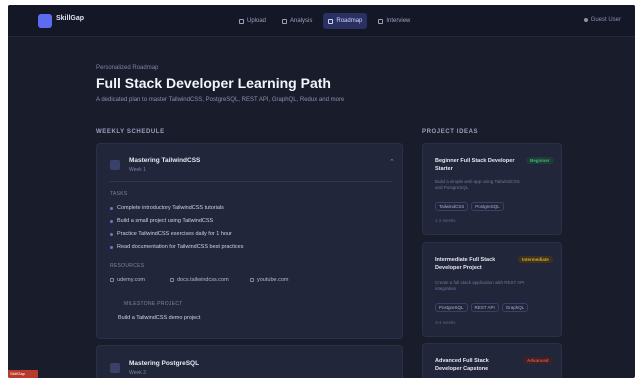 The image size is (643, 385). I want to click on main-nav: Upload Analysis Roadmap Interview, so click(324, 21).